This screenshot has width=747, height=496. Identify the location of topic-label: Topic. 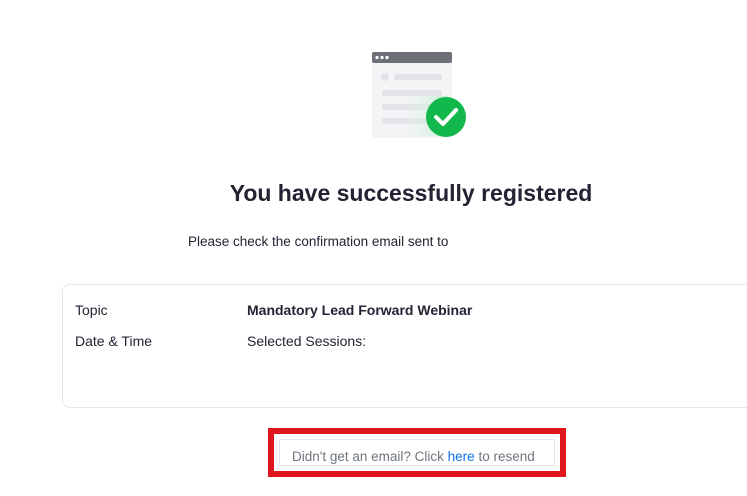
(91, 310).